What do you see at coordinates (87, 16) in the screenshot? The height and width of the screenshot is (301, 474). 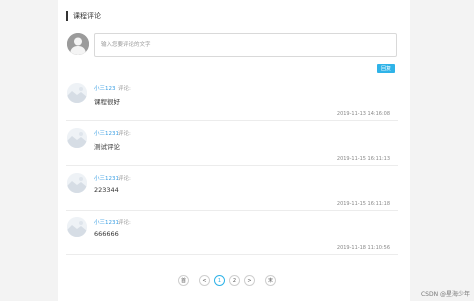 I see `section-title: 课程评论` at bounding box center [87, 16].